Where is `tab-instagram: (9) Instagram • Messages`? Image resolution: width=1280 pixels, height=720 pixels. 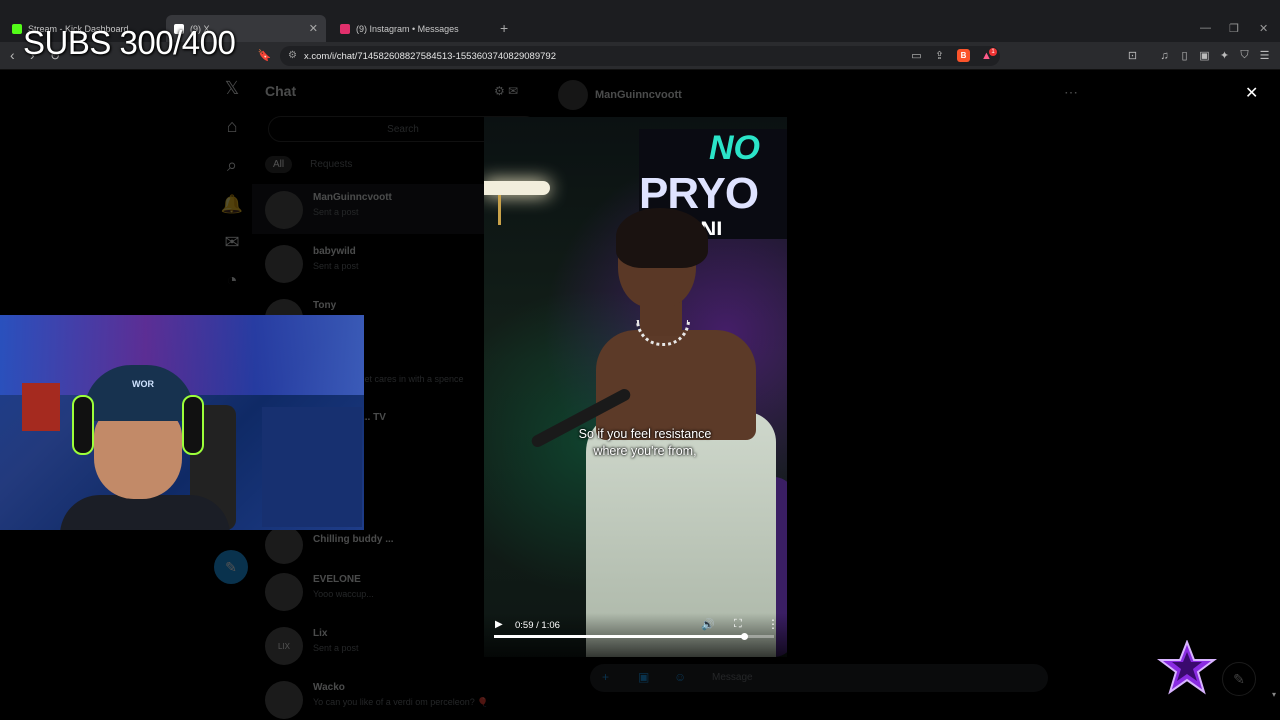 tab-instagram: (9) Instagram • Messages is located at coordinates (412, 28).